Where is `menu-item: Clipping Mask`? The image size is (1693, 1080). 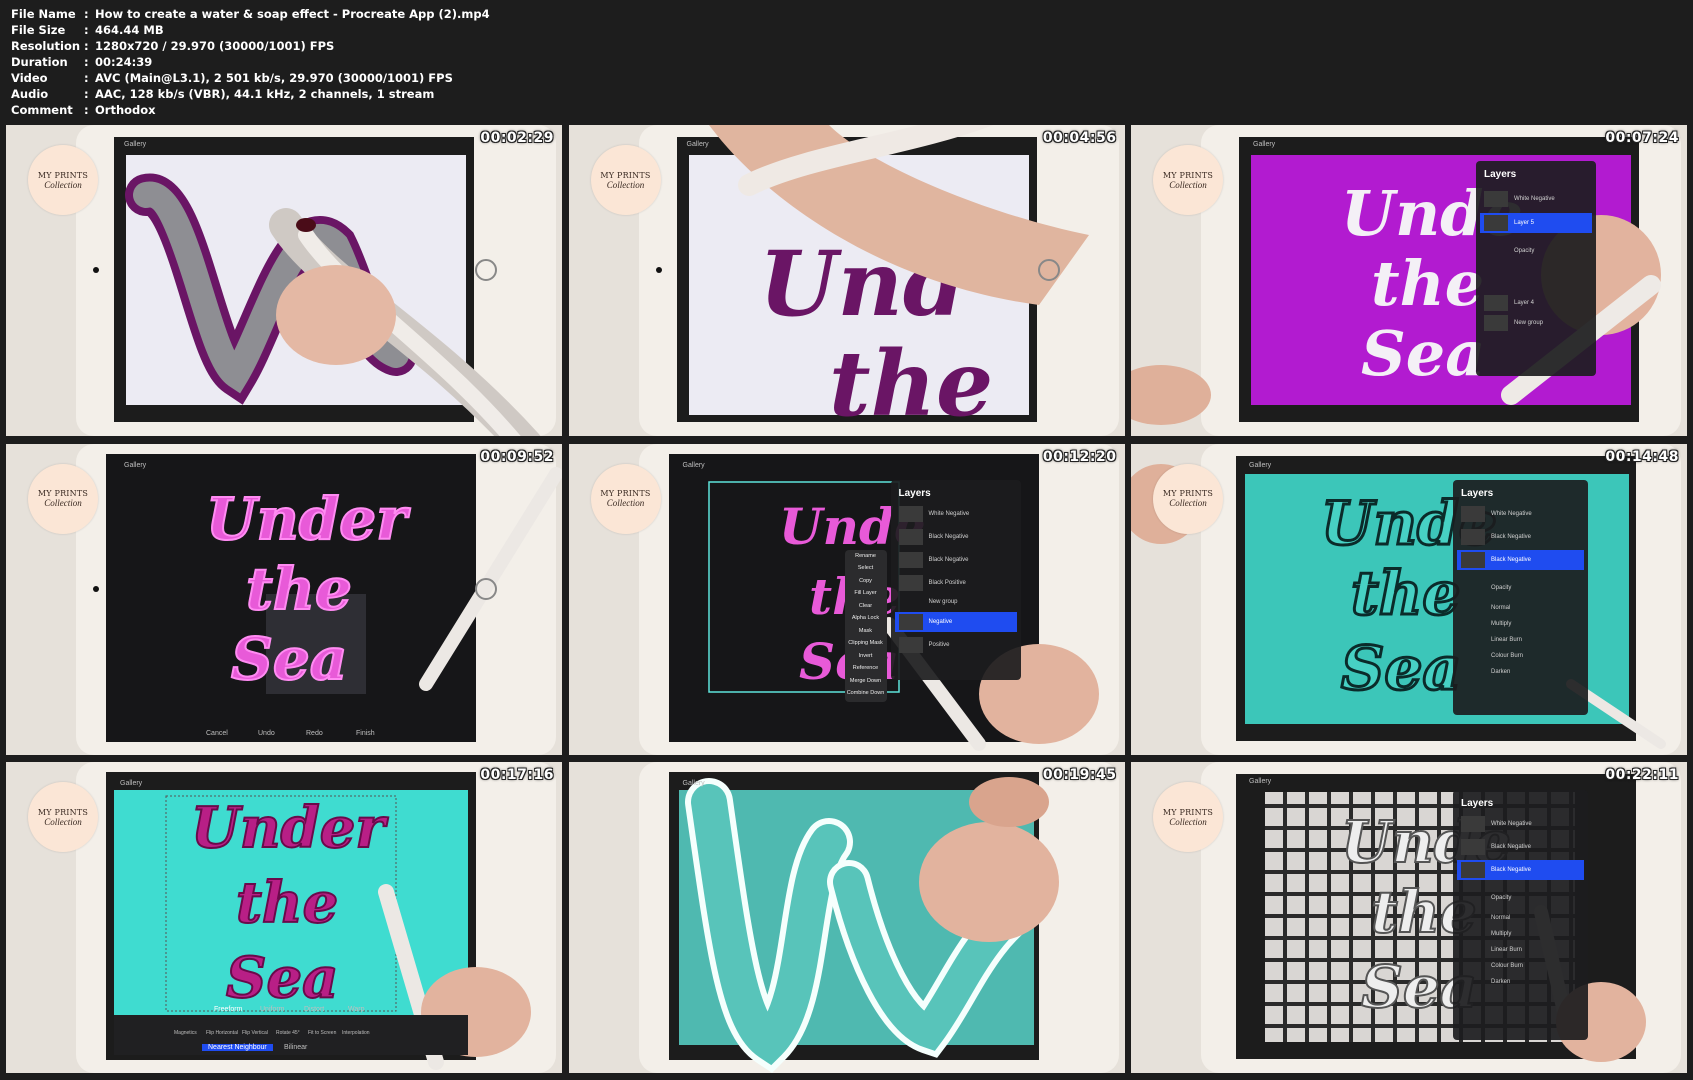
menu-item: Clipping Mask is located at coordinates (866, 643).